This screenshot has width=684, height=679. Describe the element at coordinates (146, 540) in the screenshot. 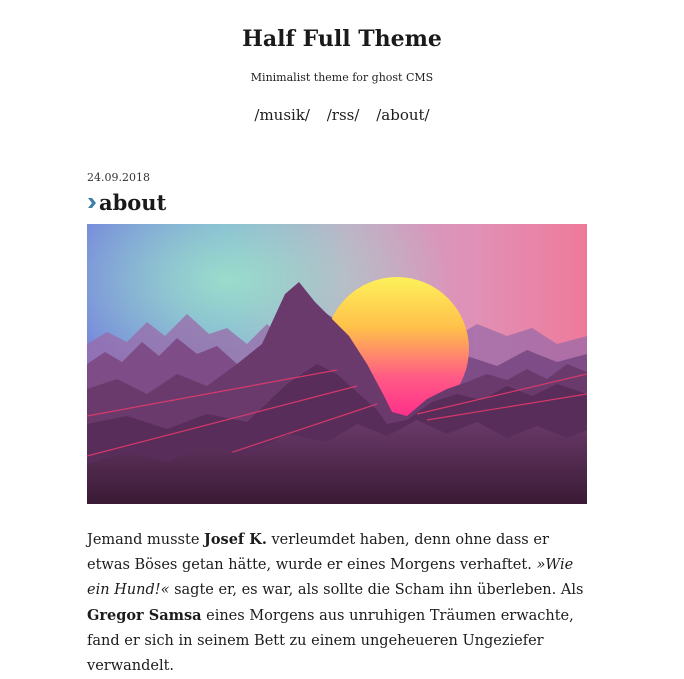

I see `body-text-1: Jemand musste` at that location.